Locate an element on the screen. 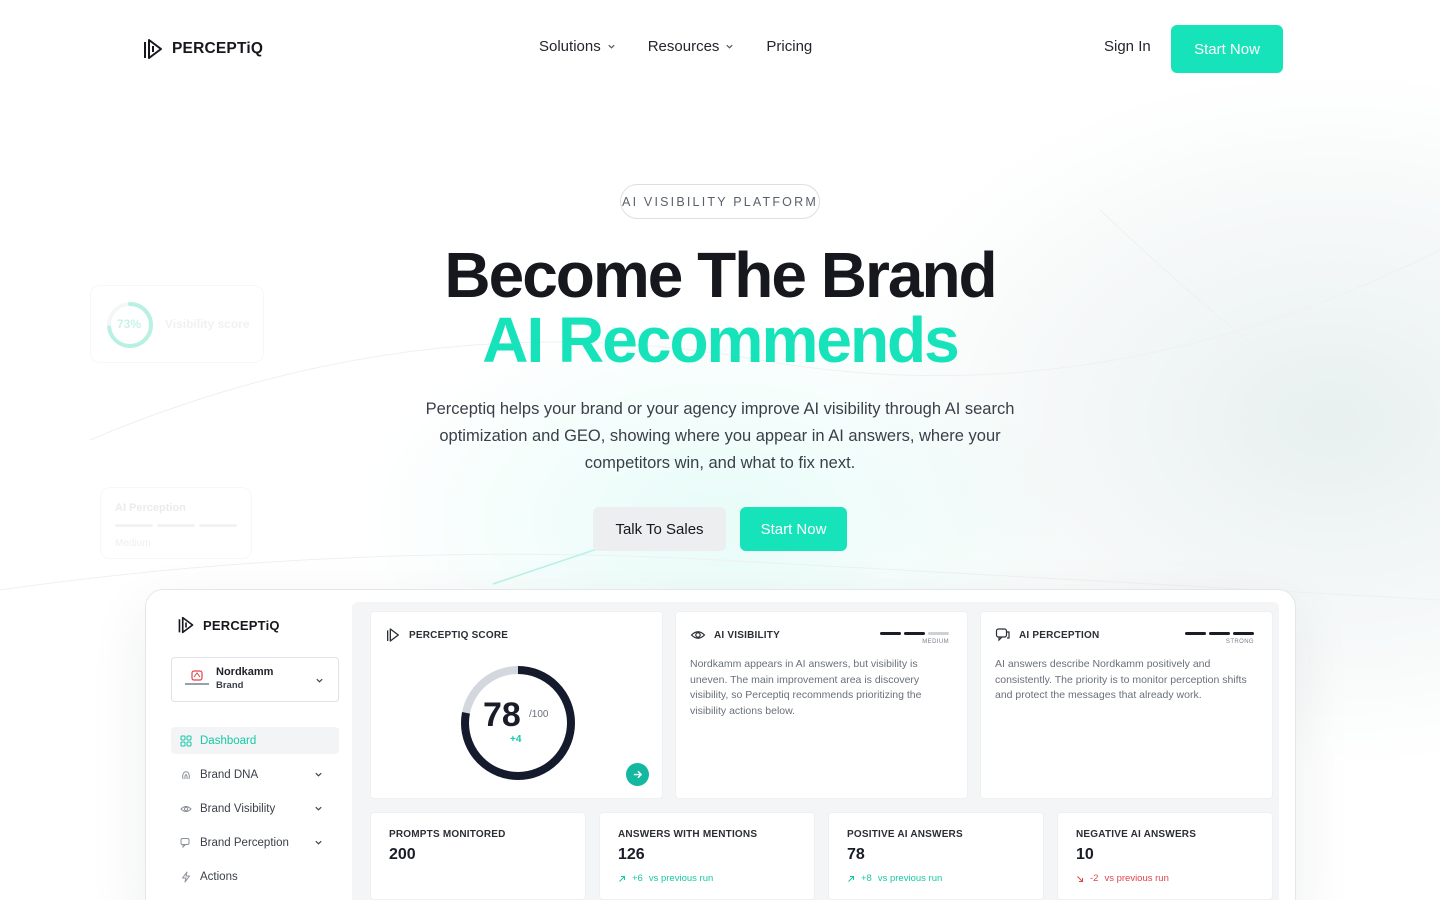 The width and height of the screenshot is (1440, 900). talk-to-sales-button: Talk To Sales is located at coordinates (659, 529).